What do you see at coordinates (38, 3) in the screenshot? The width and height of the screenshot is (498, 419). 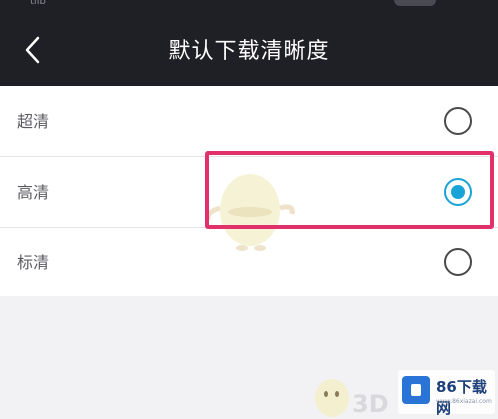 I see `status-text: tilb` at bounding box center [38, 3].